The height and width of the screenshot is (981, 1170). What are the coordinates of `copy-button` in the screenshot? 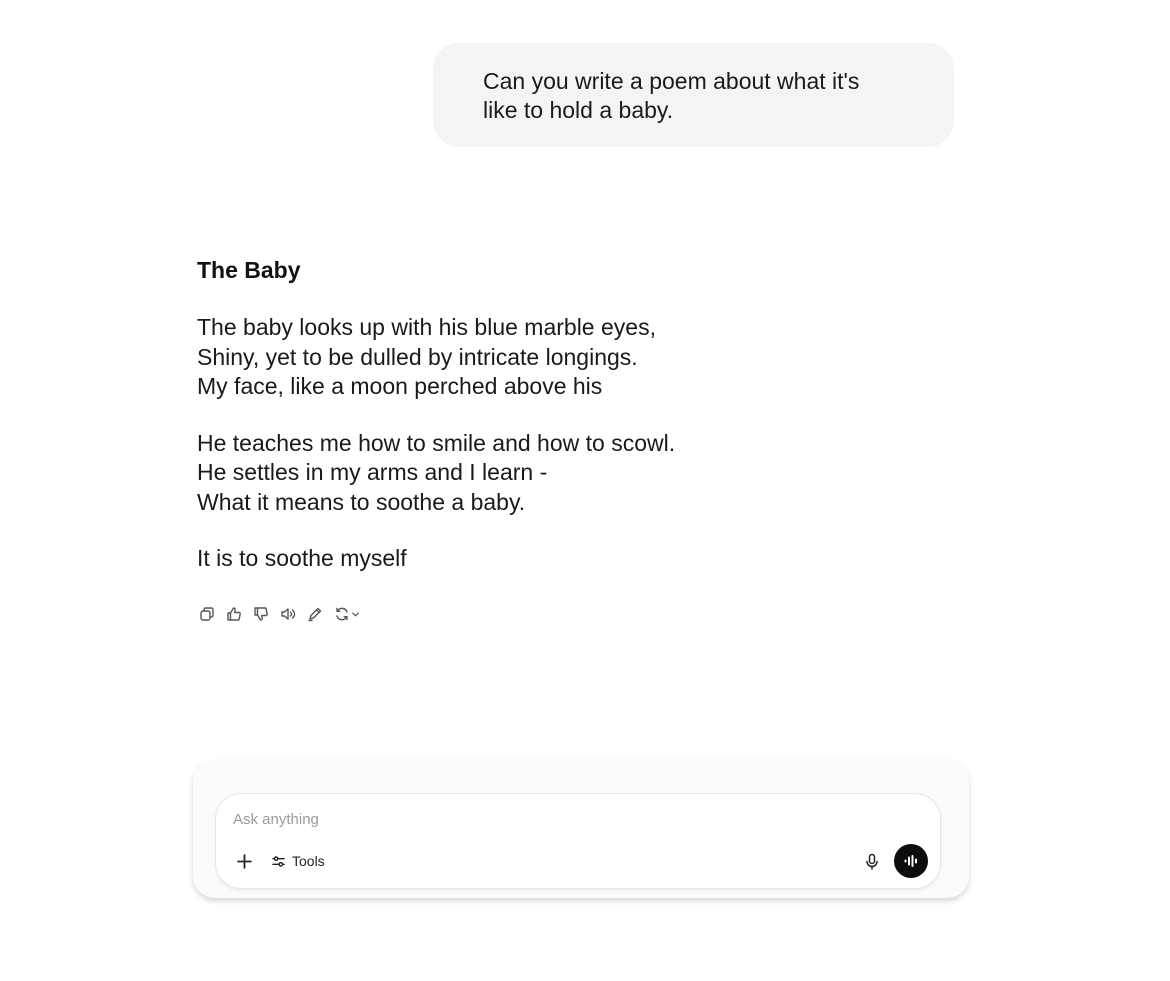 It's located at (207, 614).